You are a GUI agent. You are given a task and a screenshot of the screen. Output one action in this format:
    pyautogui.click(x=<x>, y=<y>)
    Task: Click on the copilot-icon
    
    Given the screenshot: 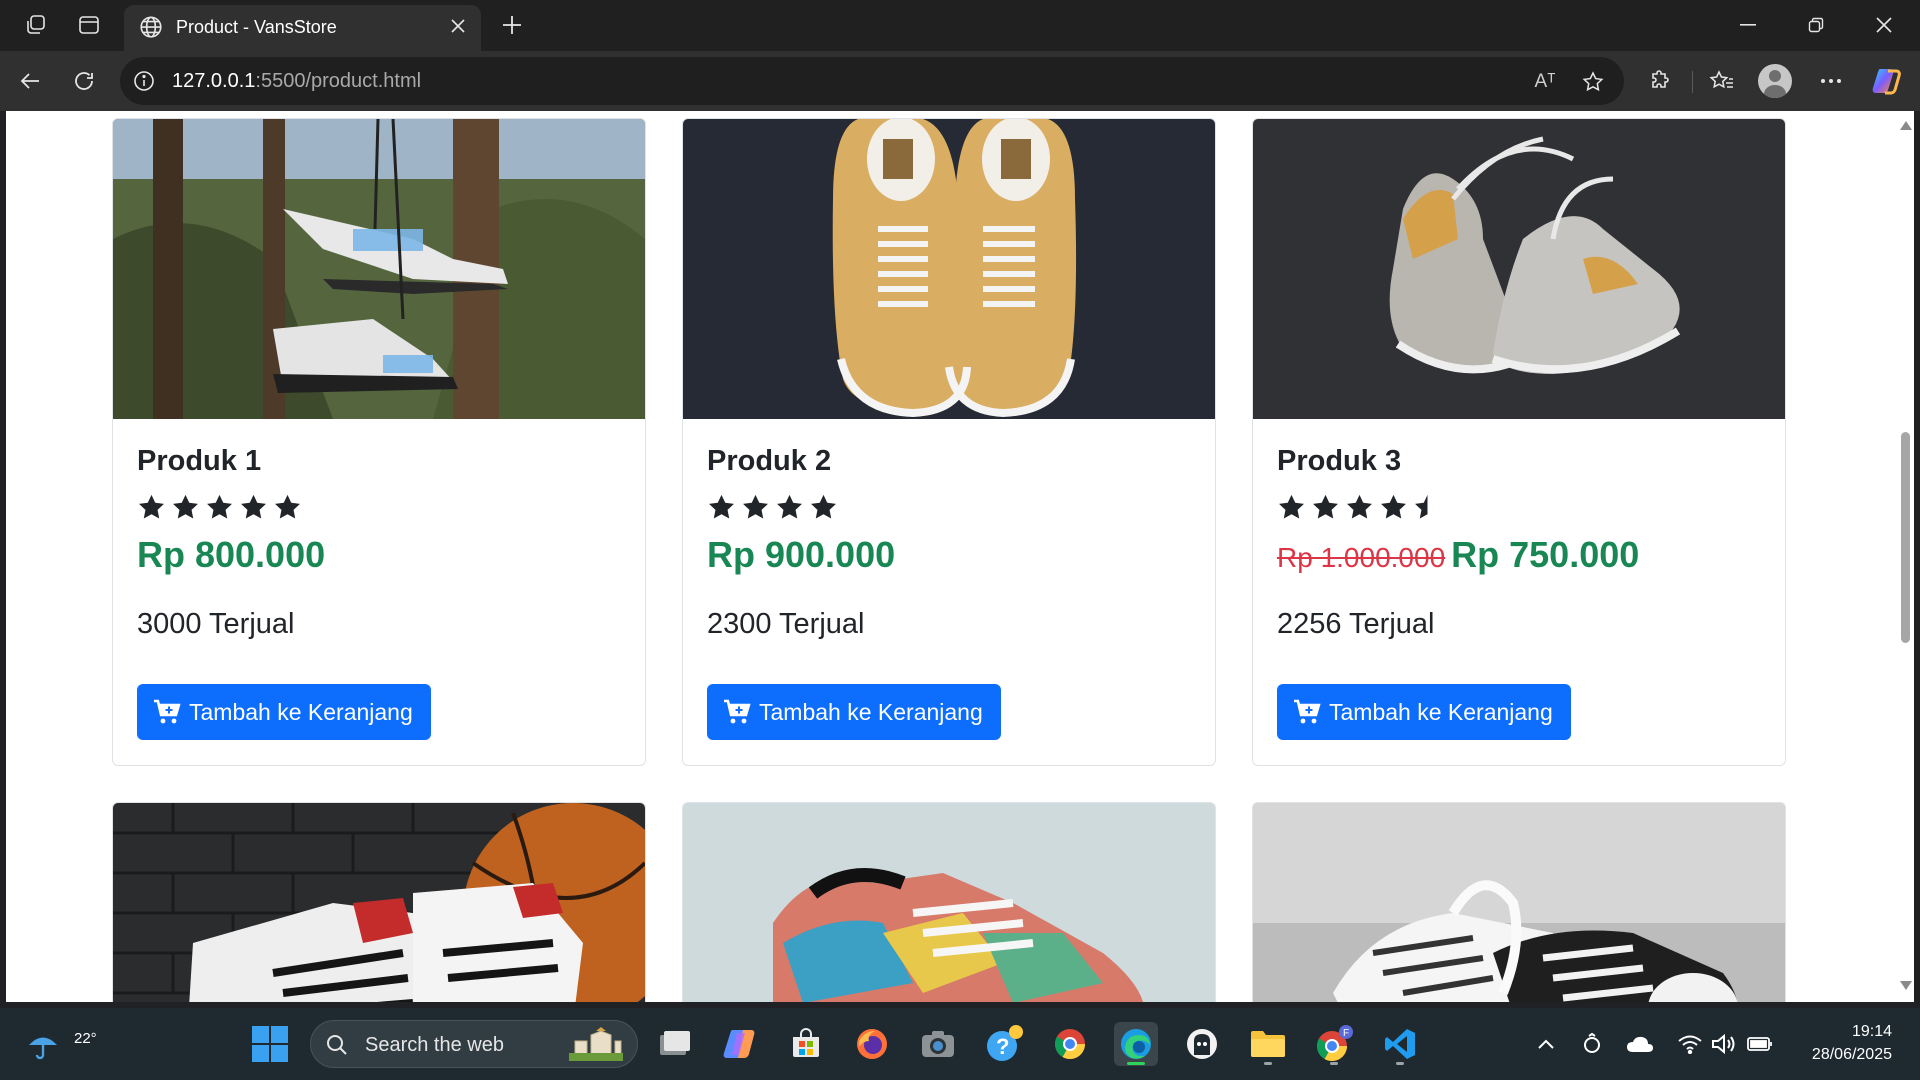 What is the action you would take?
    pyautogui.click(x=1886, y=81)
    